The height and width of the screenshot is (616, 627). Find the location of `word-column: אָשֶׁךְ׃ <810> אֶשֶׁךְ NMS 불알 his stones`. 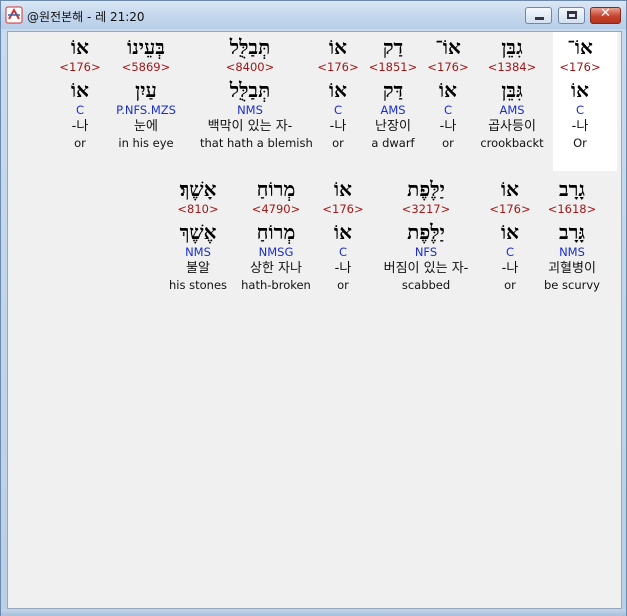

word-column: אָשֶׁךְ׃ <810> אֶשֶׁךְ NMS 불알 his stones is located at coordinates (198, 234).